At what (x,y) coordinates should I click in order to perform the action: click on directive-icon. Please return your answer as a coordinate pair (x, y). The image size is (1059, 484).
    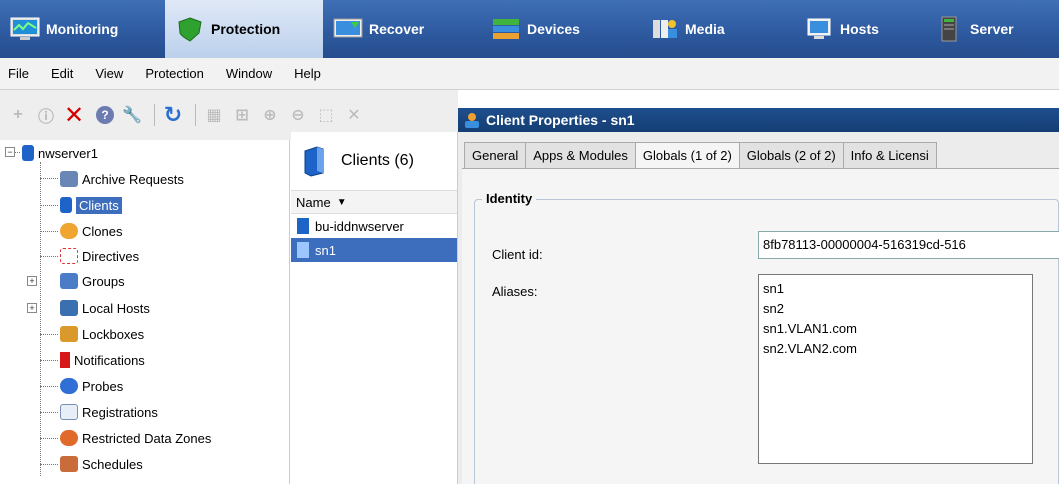
    Looking at the image, I should click on (69, 256).